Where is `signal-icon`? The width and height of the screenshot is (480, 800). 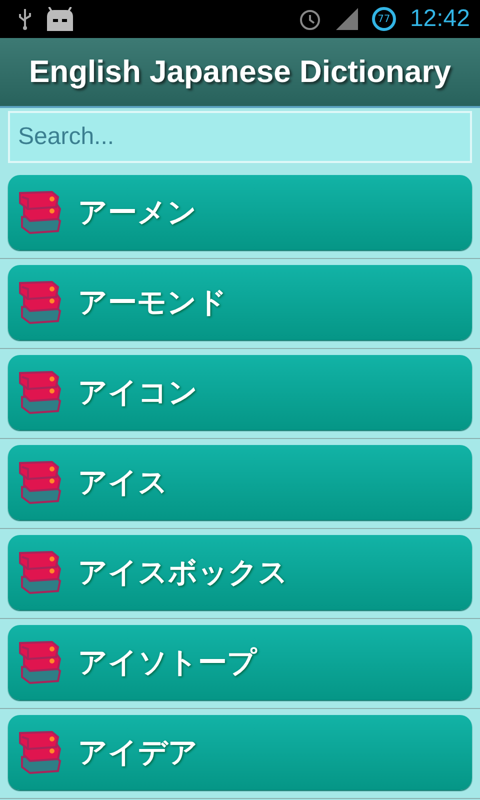
signal-icon is located at coordinates (347, 19).